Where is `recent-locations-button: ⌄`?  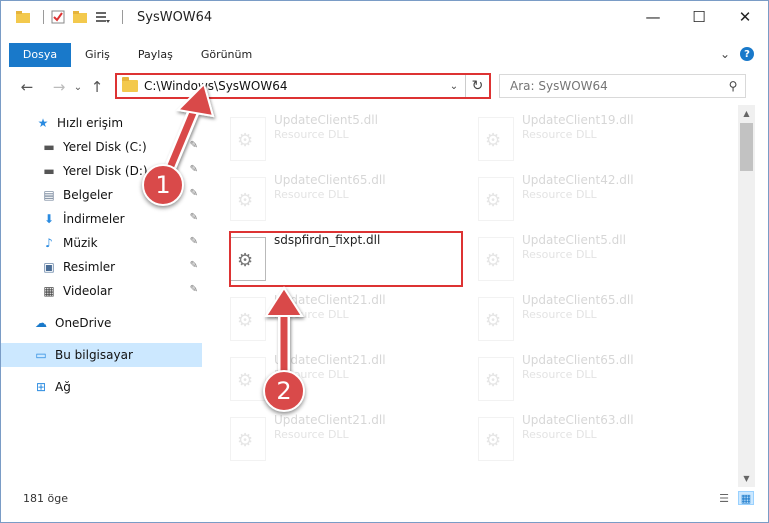
recent-locations-button: ⌄ is located at coordinates (78, 87).